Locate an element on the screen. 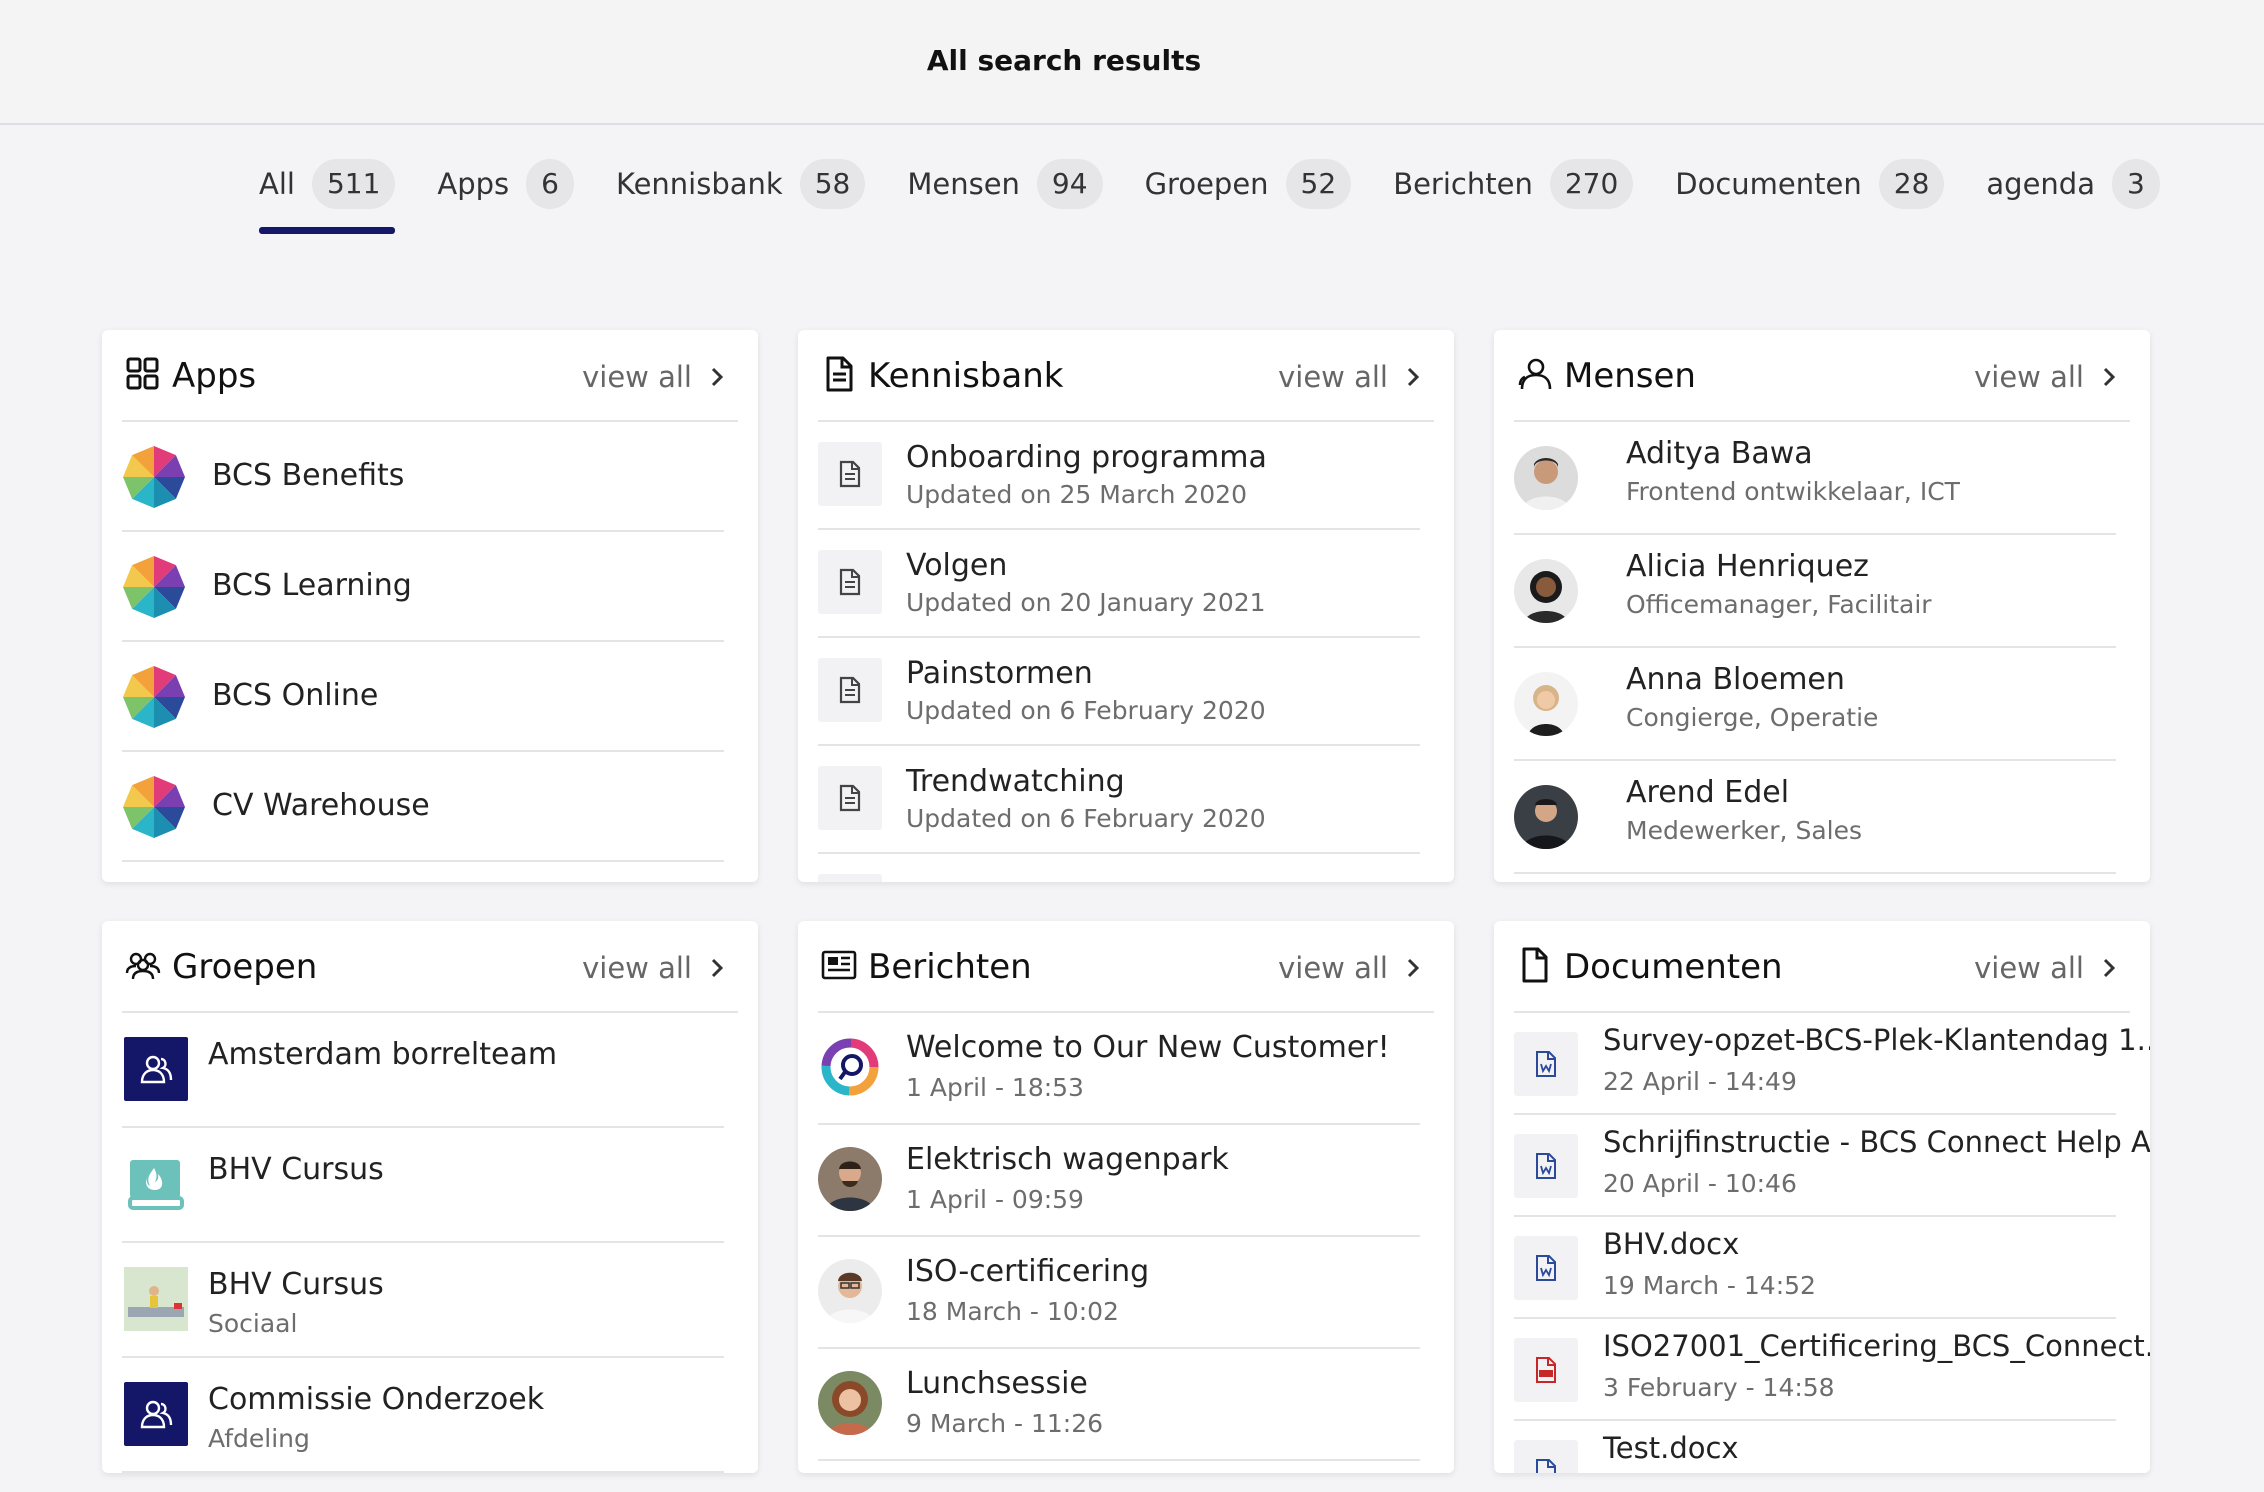  person-meta: Congierge, Operatie is located at coordinates (1752, 717).